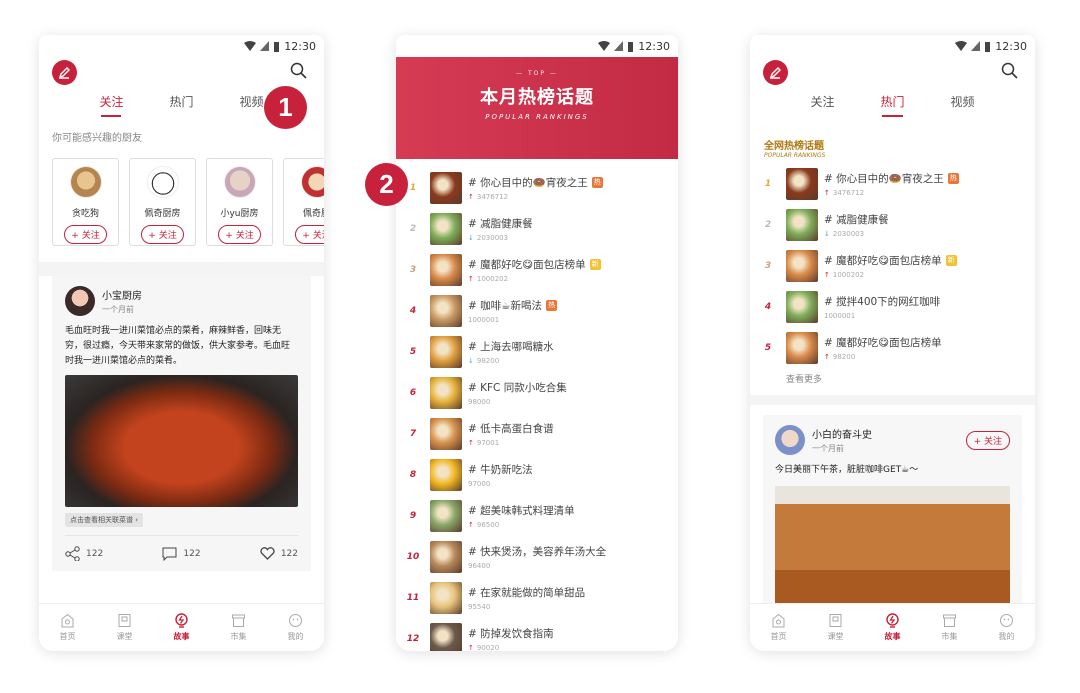  I want to click on like-button: 122, so click(279, 553).